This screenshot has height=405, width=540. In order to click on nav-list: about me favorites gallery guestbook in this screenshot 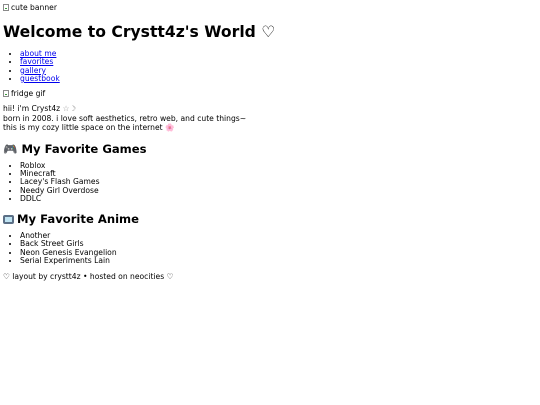, I will do `click(270, 66)`.